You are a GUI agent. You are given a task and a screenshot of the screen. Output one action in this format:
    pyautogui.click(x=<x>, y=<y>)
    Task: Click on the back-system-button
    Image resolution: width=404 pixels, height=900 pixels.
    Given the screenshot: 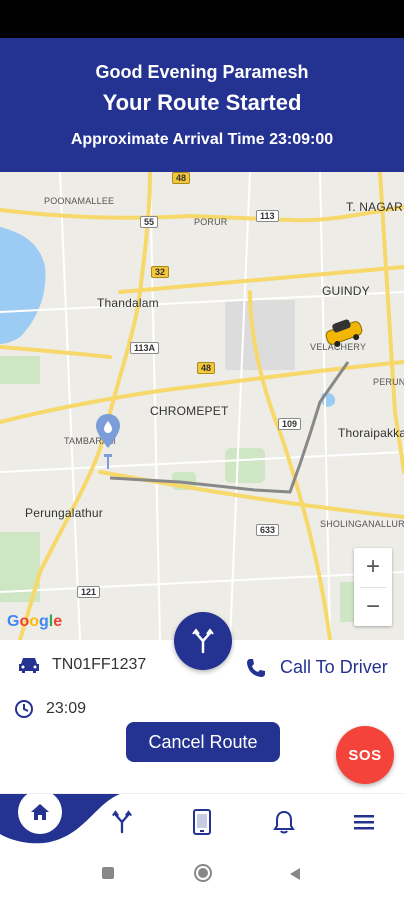 What is the action you would take?
    pyautogui.click(x=295, y=874)
    